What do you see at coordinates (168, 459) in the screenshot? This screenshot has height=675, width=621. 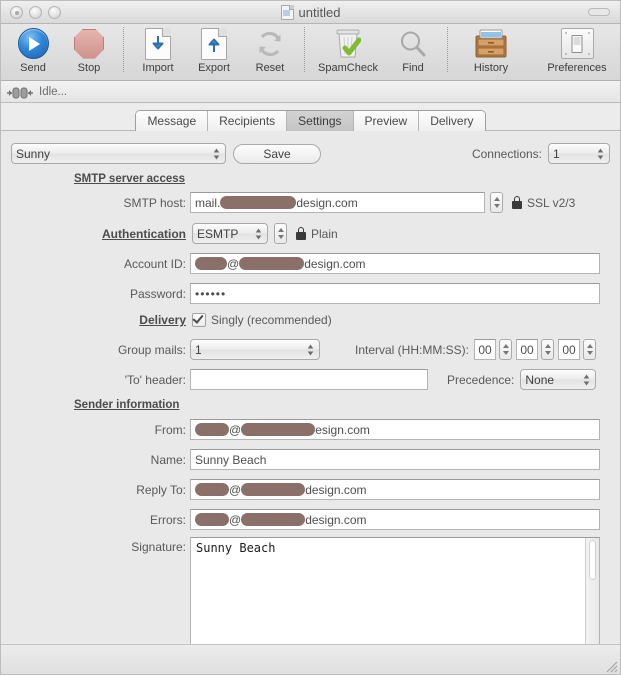 I see `name-label: Name:` at bounding box center [168, 459].